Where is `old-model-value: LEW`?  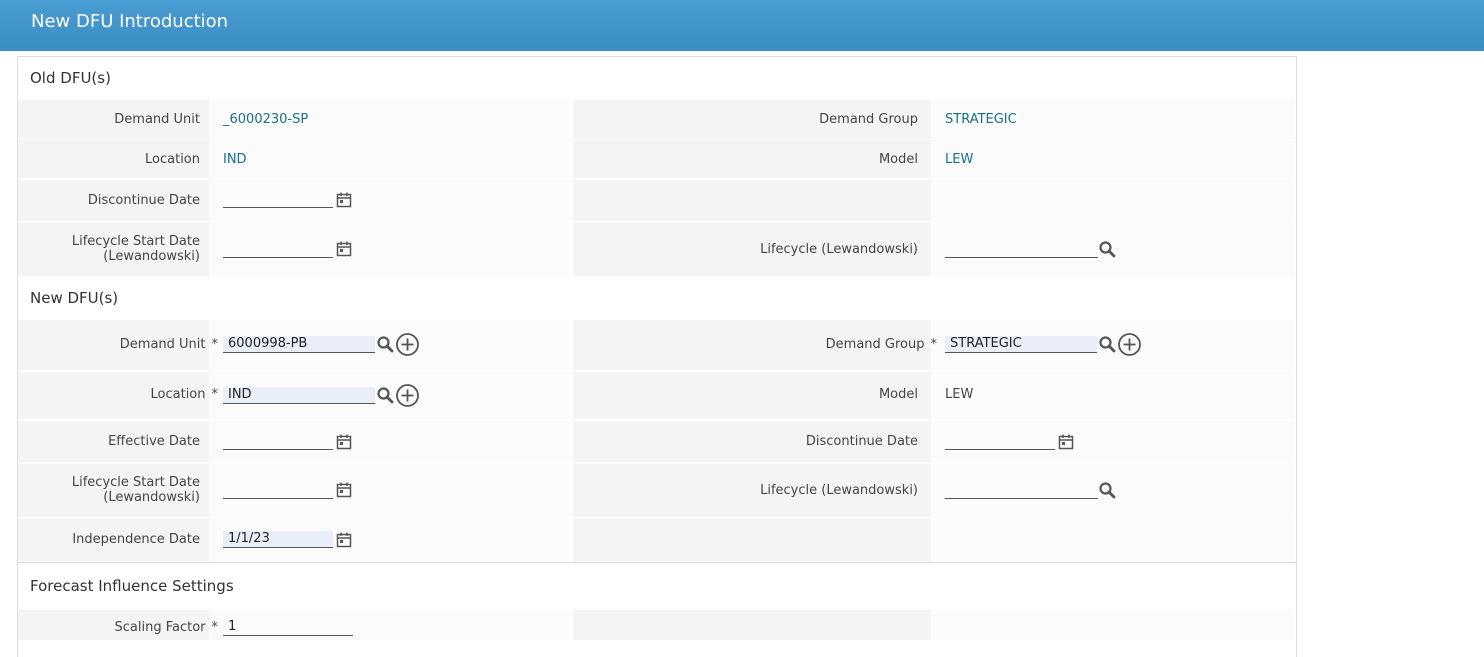 old-model-value: LEW is located at coordinates (959, 159).